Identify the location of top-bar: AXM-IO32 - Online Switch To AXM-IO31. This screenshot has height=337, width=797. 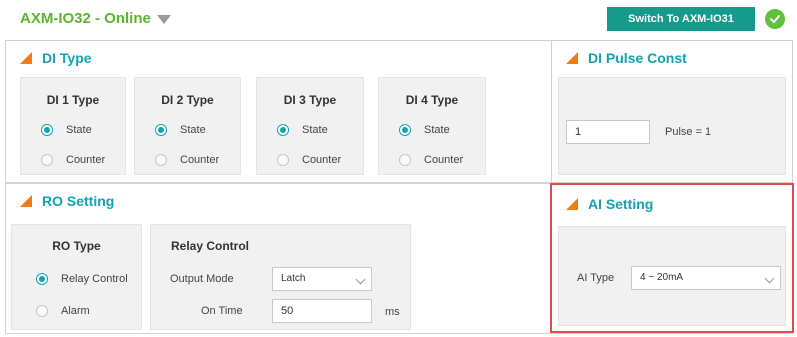
(398, 18).